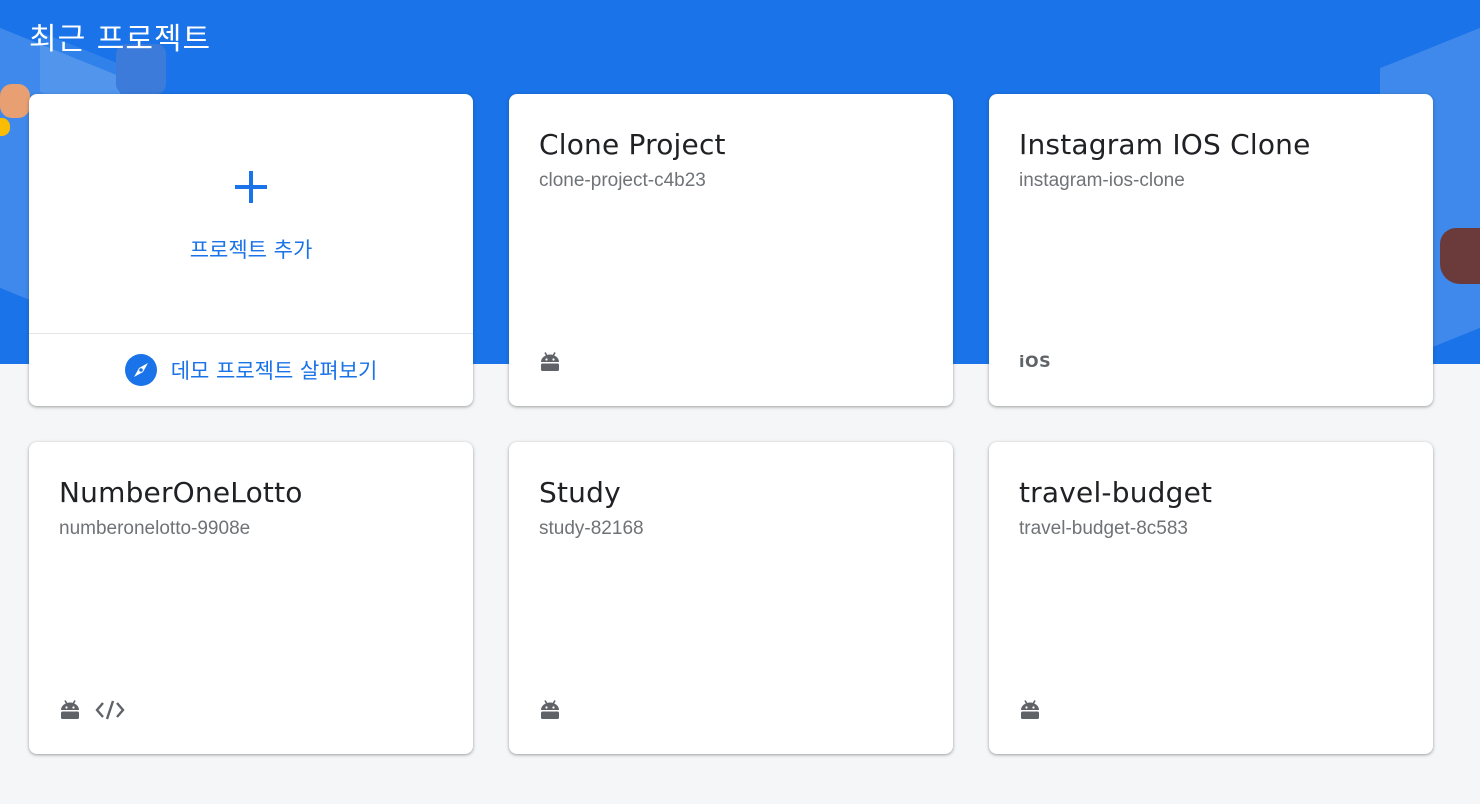 The height and width of the screenshot is (804, 1480). Describe the element at coordinates (181, 492) in the screenshot. I see `project-name: NumberOneLotto` at that location.